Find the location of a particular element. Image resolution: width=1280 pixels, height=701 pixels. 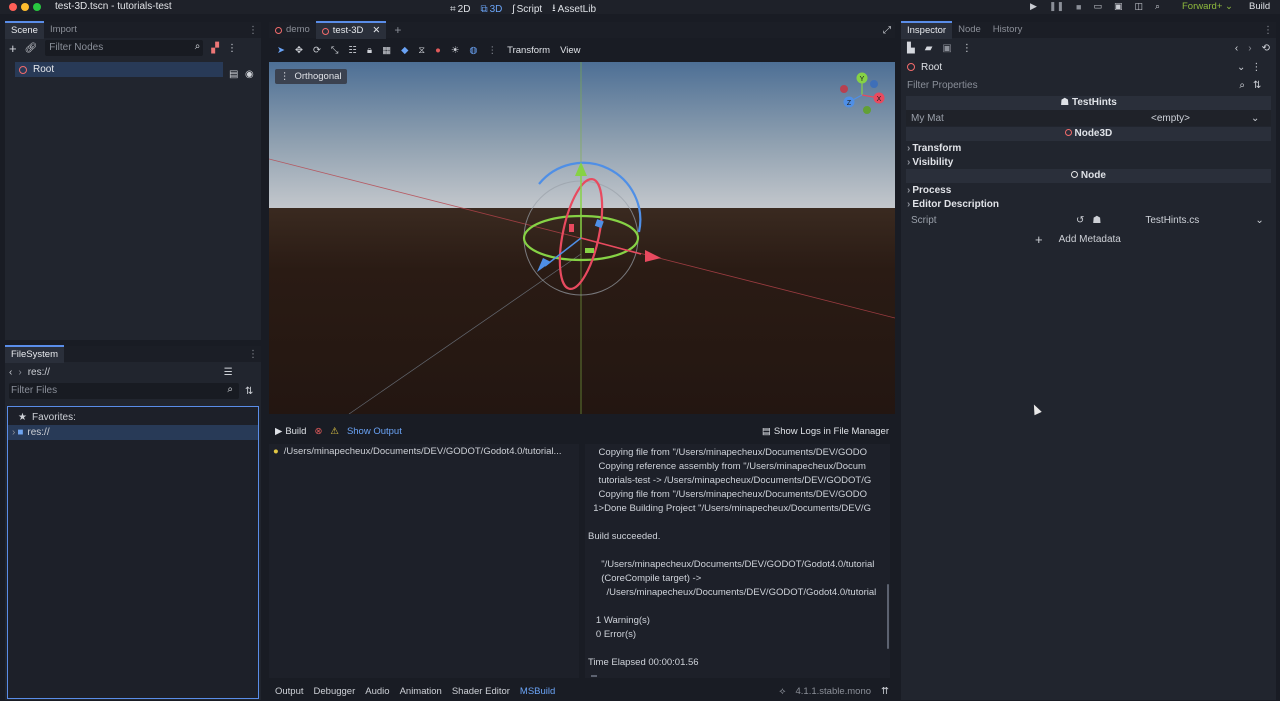

tab-import: Import is located at coordinates (63, 30).